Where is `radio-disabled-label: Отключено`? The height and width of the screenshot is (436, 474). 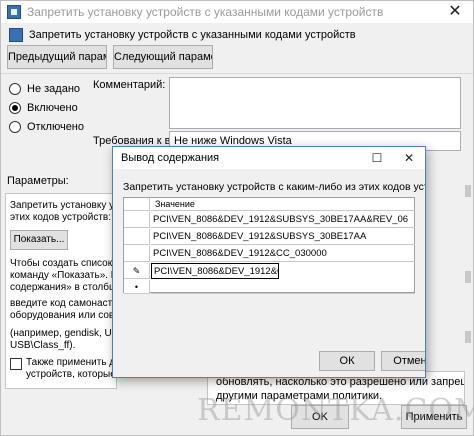 radio-disabled-label: Отключено is located at coordinates (55, 127).